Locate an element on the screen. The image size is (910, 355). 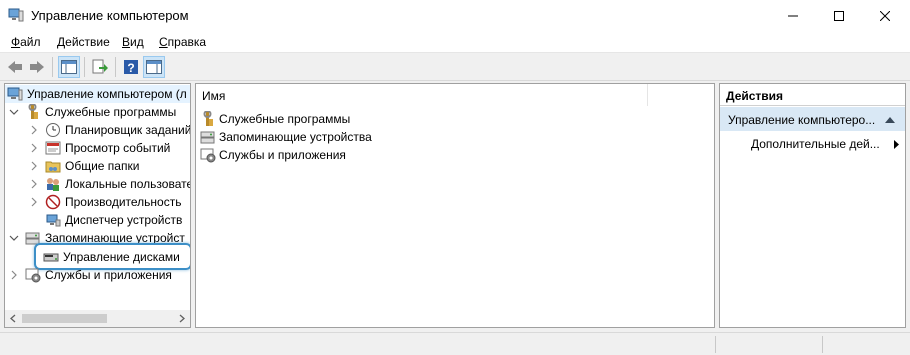
tree-item-device-manager: Диспетчер устройств is located at coordinates (97, 220).